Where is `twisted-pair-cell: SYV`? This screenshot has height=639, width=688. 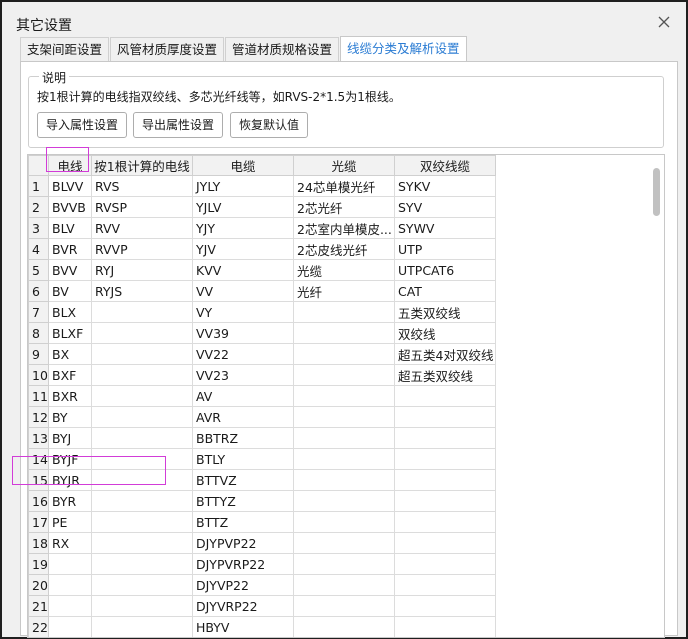
twisted-pair-cell: SYV is located at coordinates (445, 207).